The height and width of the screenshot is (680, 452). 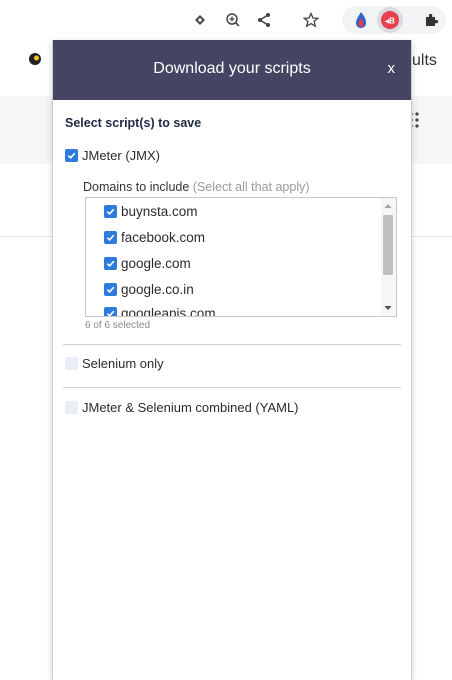 What do you see at coordinates (388, 308) in the screenshot?
I see `scroll-down-arrow-icon` at bounding box center [388, 308].